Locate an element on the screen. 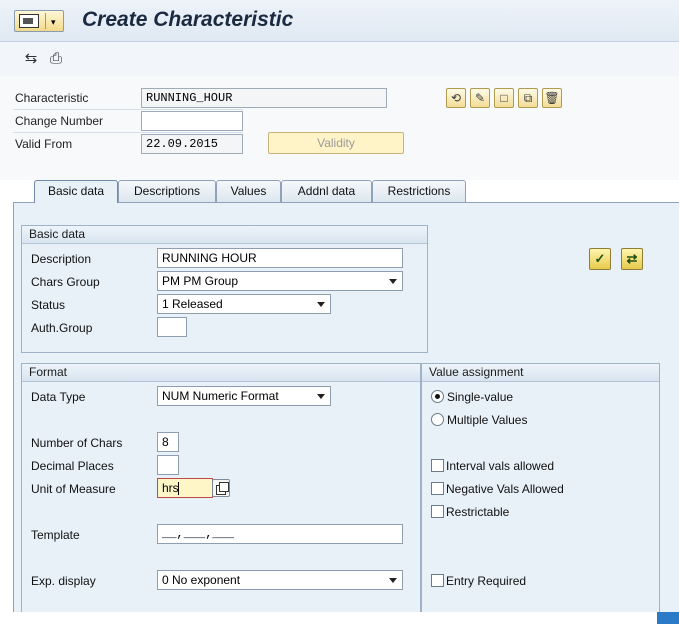  chevron-down-icon: ▾ is located at coordinates (53, 22).